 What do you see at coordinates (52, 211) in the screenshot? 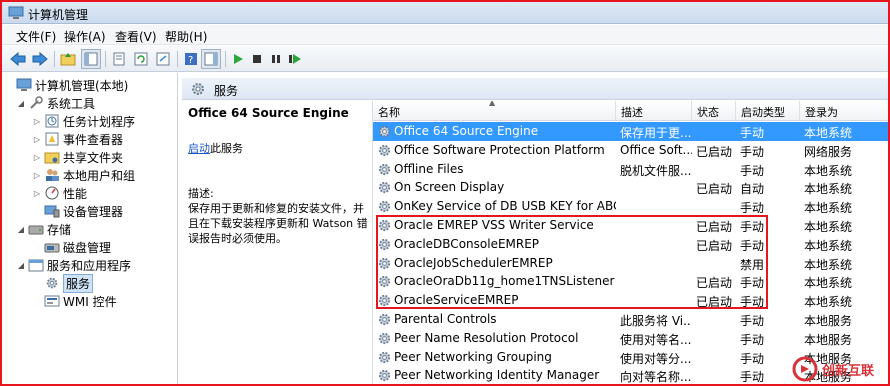
I see `device-manager-icon` at bounding box center [52, 211].